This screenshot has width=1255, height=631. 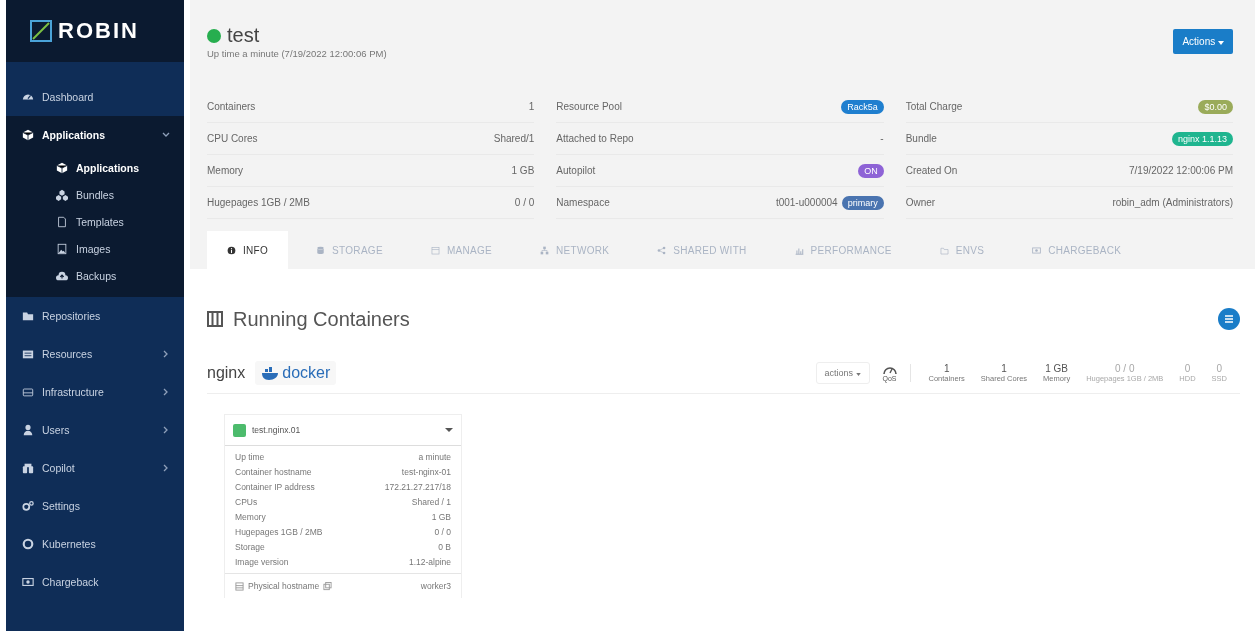 I want to click on detail-value: 1 GB, so click(x=523, y=170).